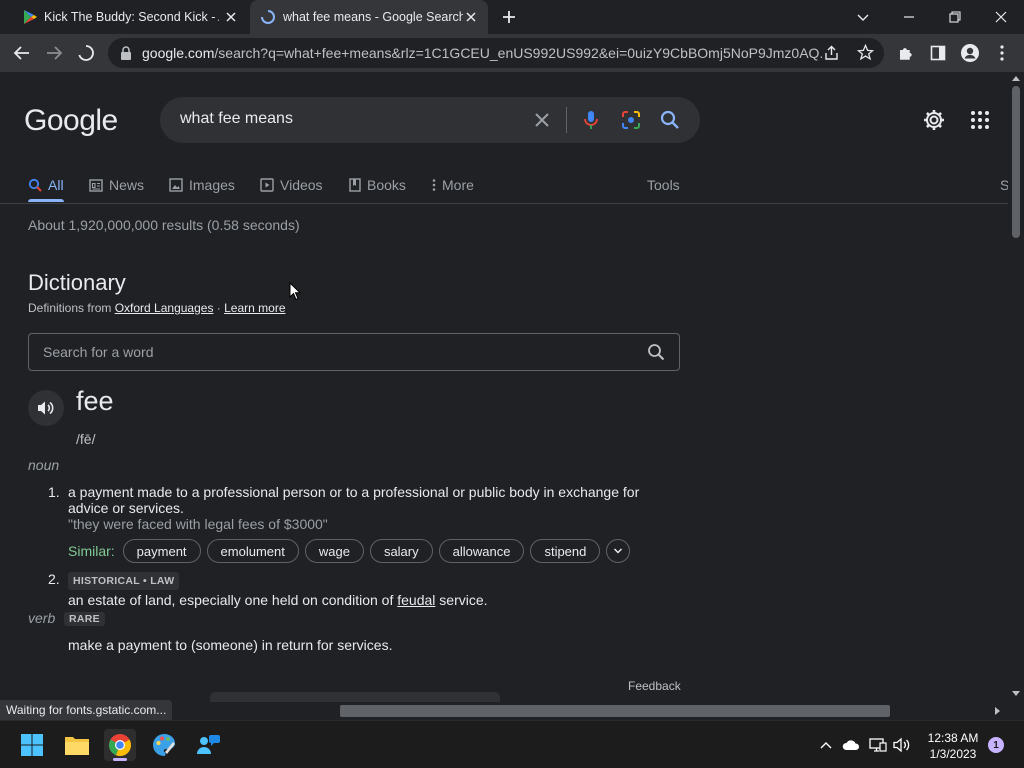  I want to click on scrollbar-corner, so click(1016, 711).